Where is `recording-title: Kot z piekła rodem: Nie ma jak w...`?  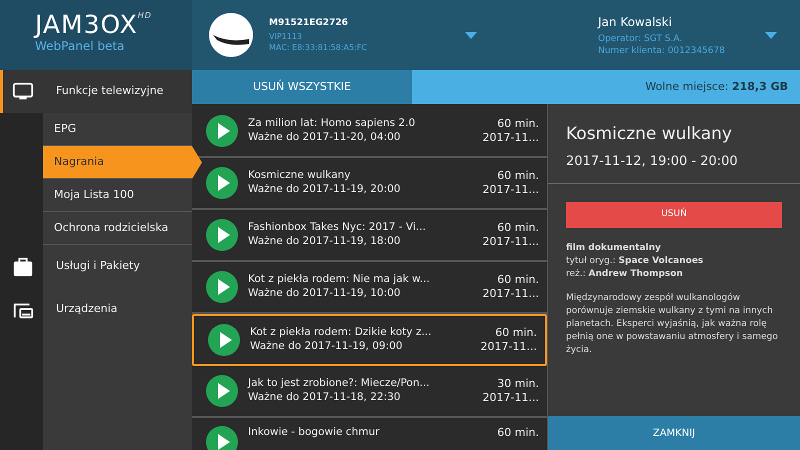 recording-title: Kot z piekła rodem: Nie ma jak w... is located at coordinates (339, 280).